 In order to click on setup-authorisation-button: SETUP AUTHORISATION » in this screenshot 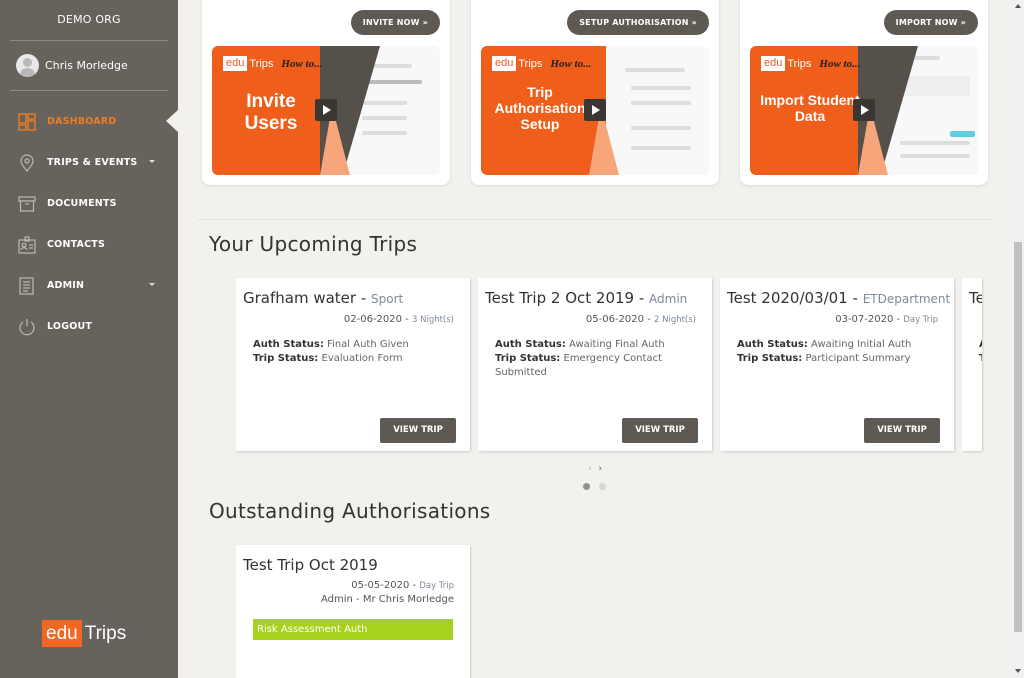, I will do `click(638, 22)`.